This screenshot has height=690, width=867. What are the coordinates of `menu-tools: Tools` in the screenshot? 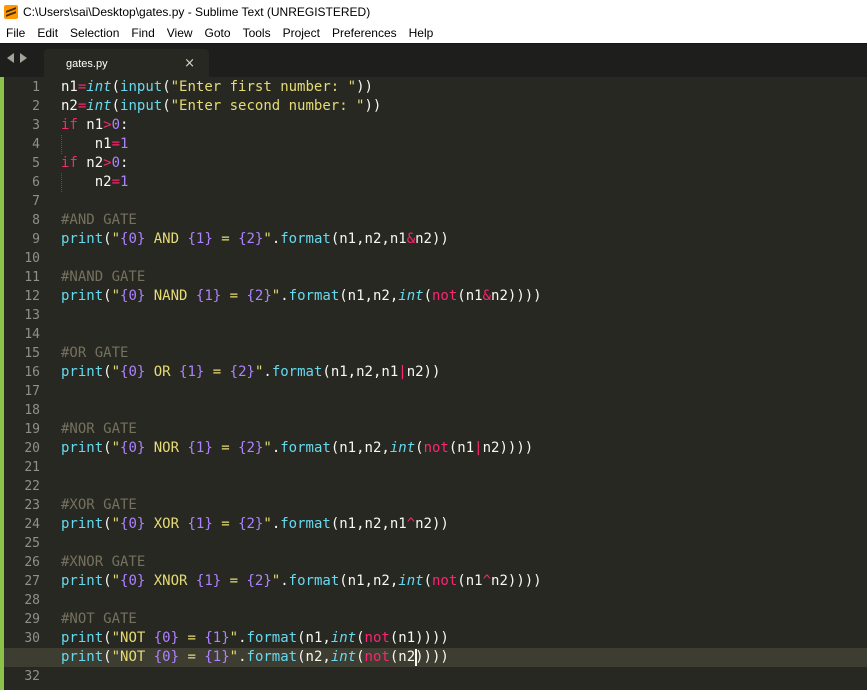 It's located at (257, 33).